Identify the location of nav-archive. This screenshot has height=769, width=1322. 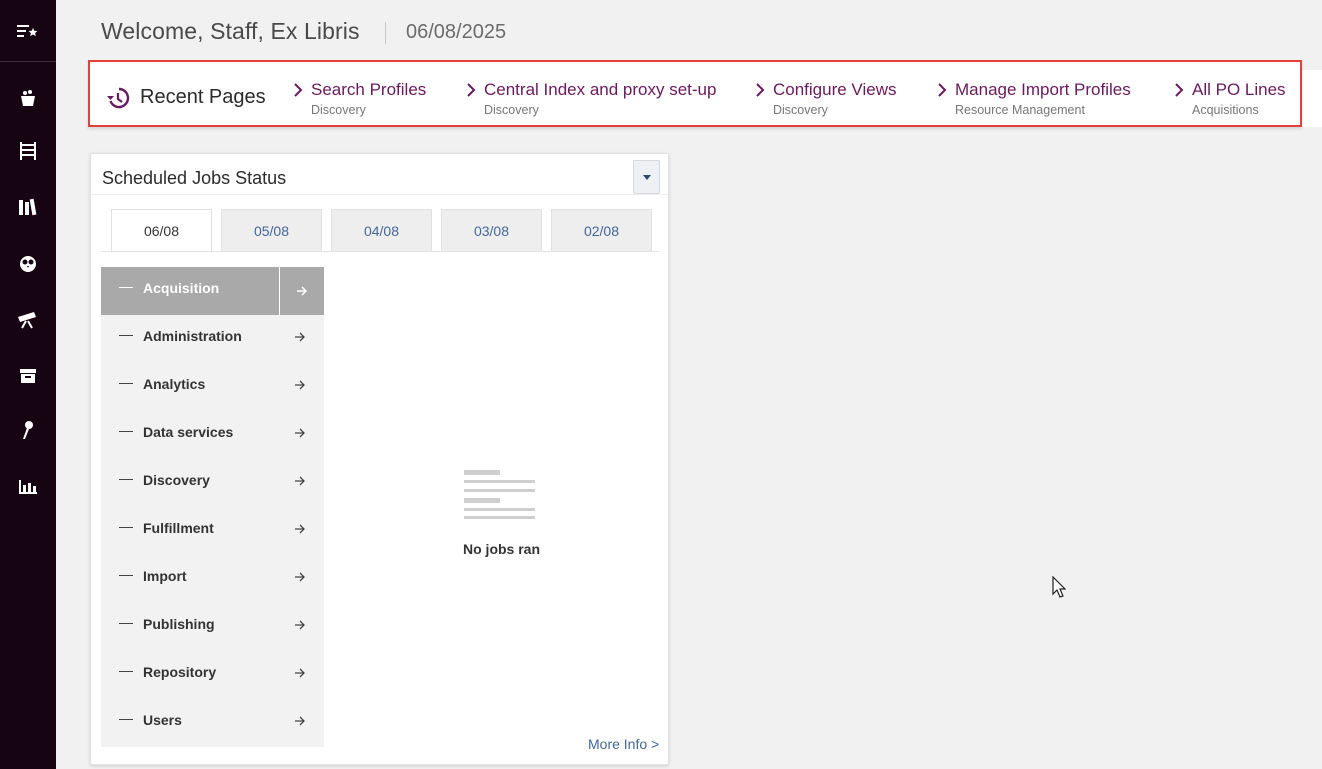
(28, 376).